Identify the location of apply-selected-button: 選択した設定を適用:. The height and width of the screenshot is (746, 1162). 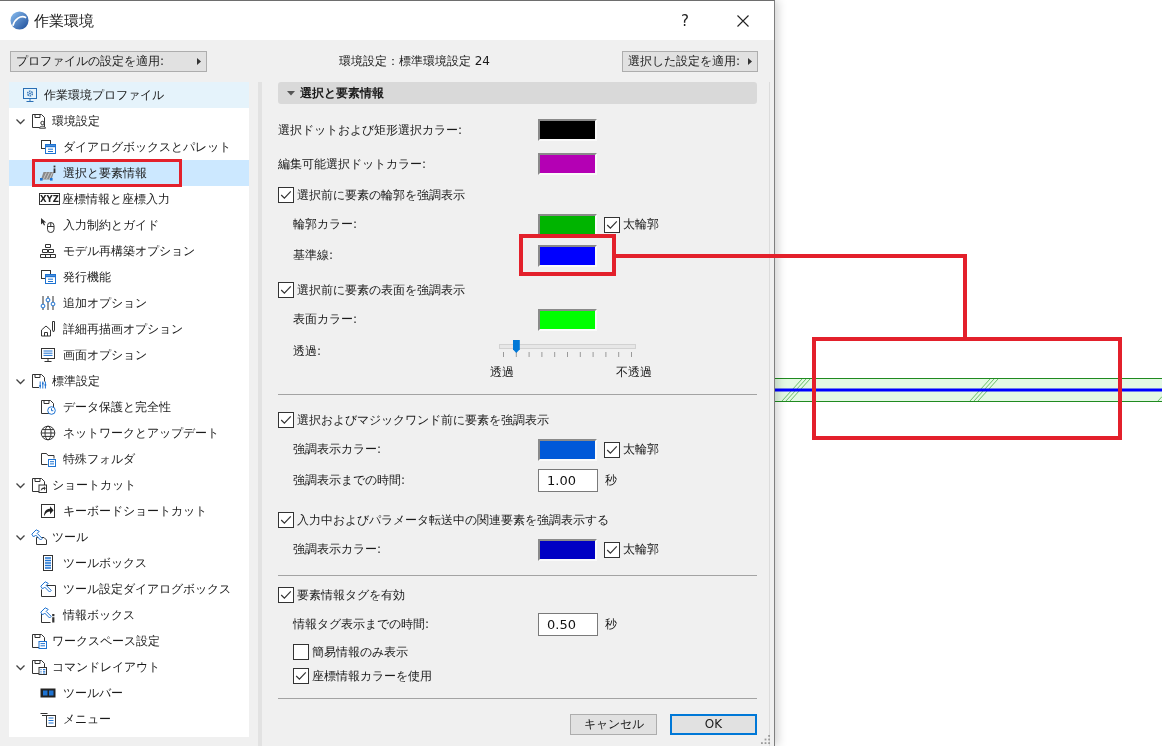
(689, 61).